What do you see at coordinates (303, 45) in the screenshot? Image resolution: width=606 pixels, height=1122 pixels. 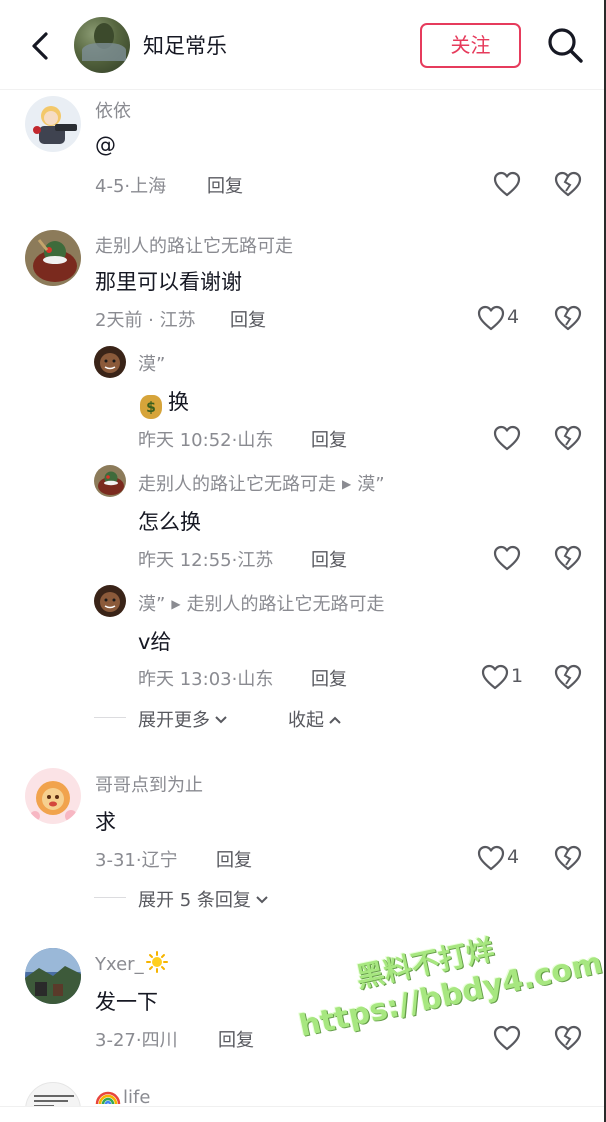 I see `top-bar: 知足常乐 关注` at bounding box center [303, 45].